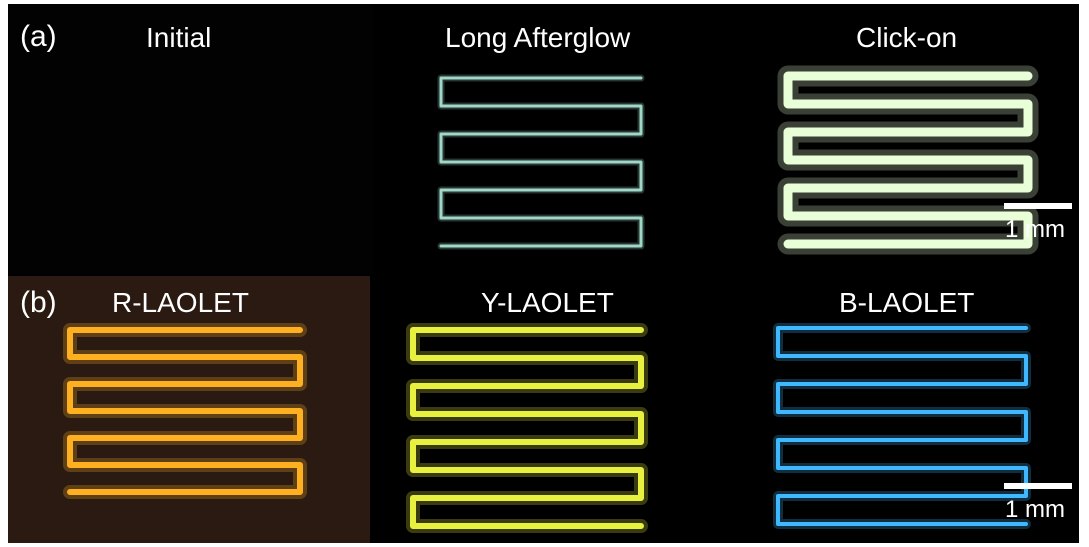  I want to click on panel-letter-a: (a), so click(38, 36).